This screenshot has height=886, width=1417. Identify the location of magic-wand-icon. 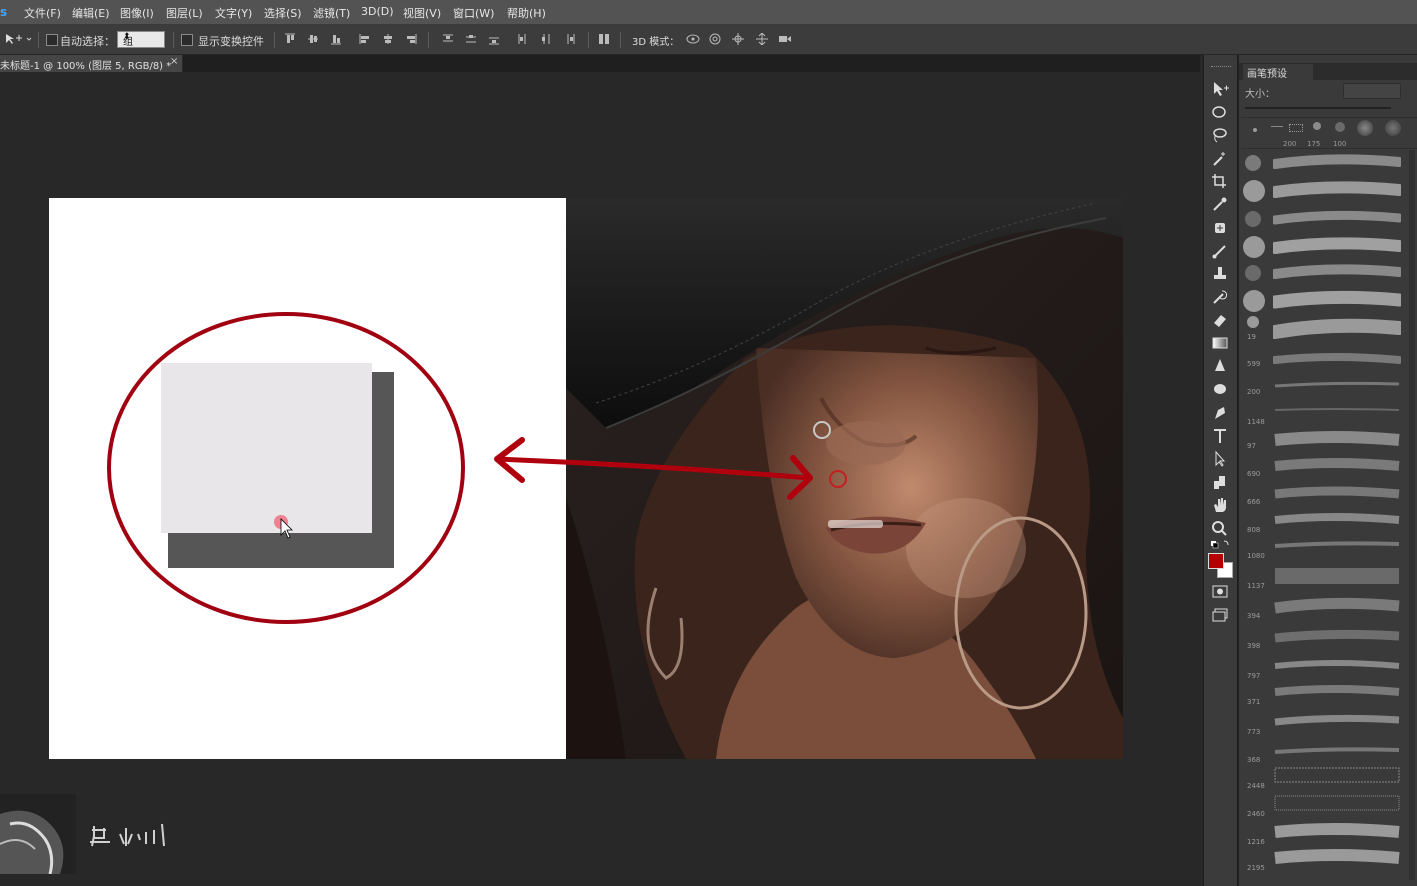
(1220, 158).